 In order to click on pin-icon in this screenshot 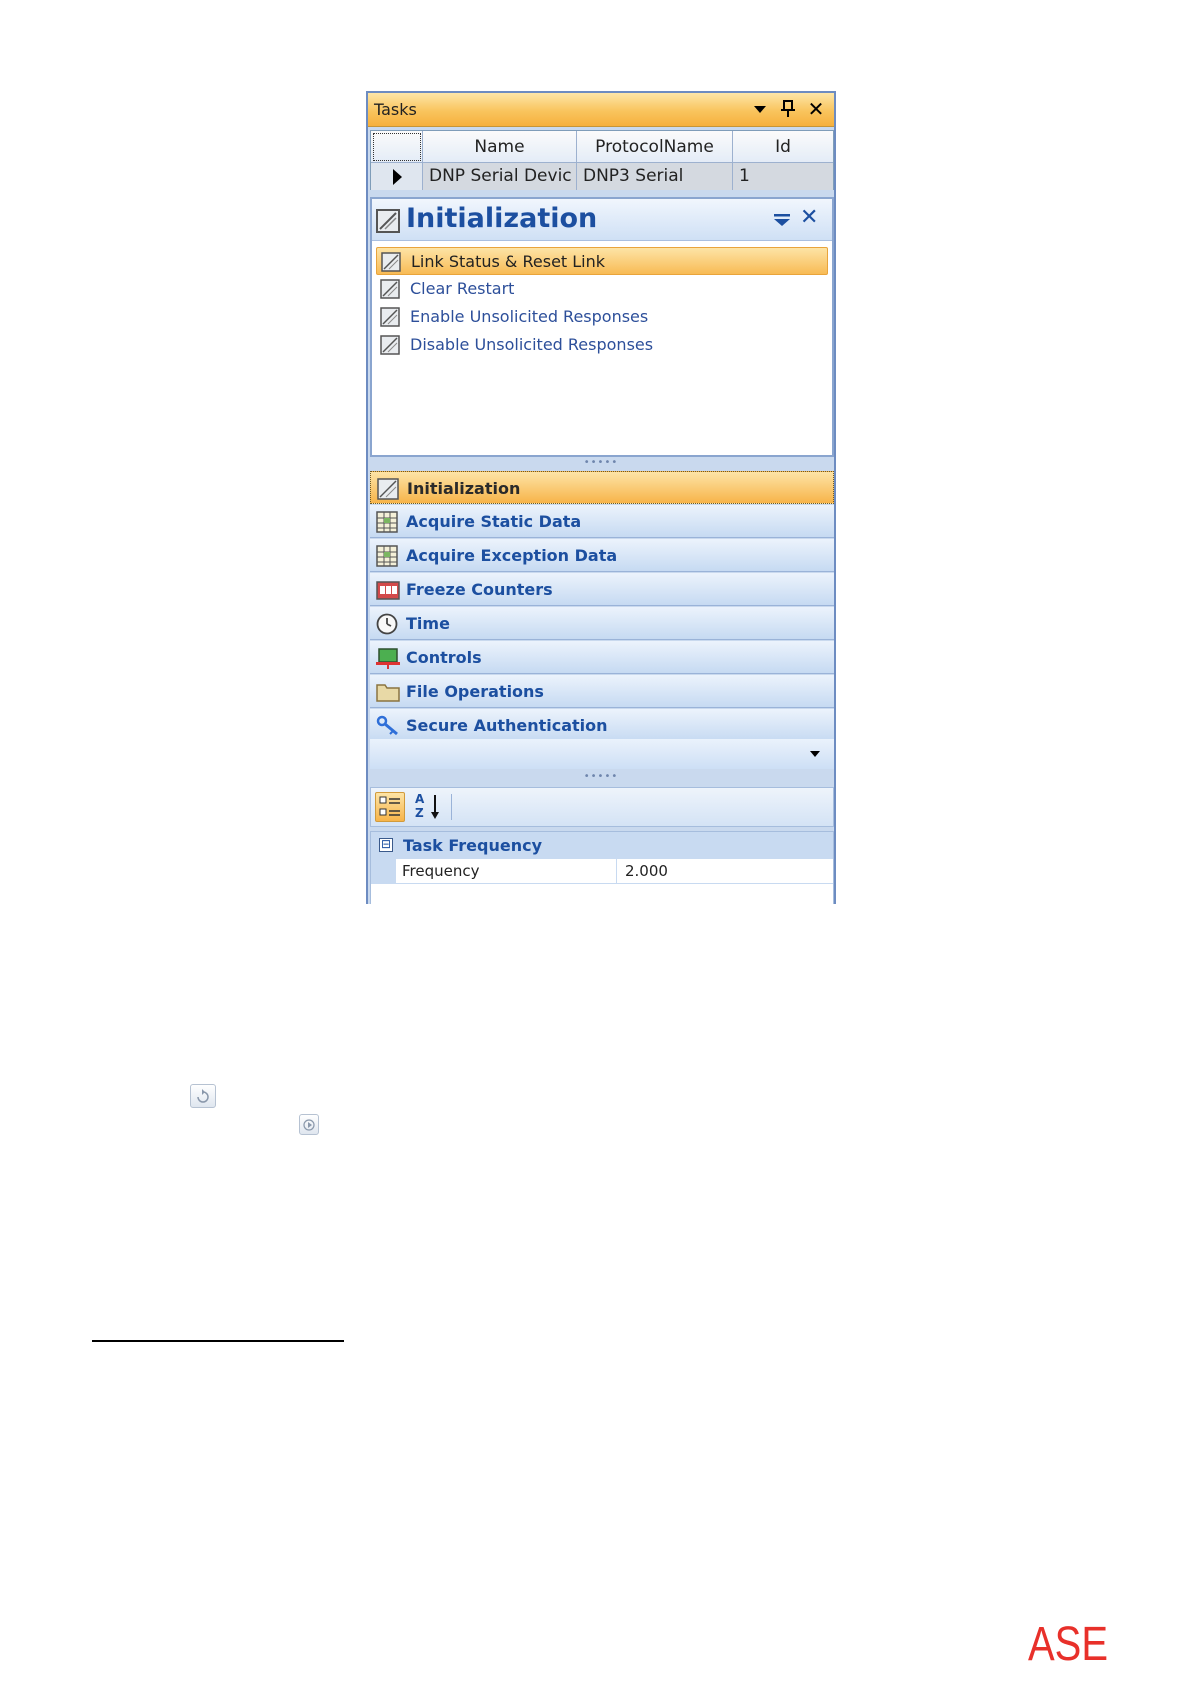, I will do `click(788, 108)`.